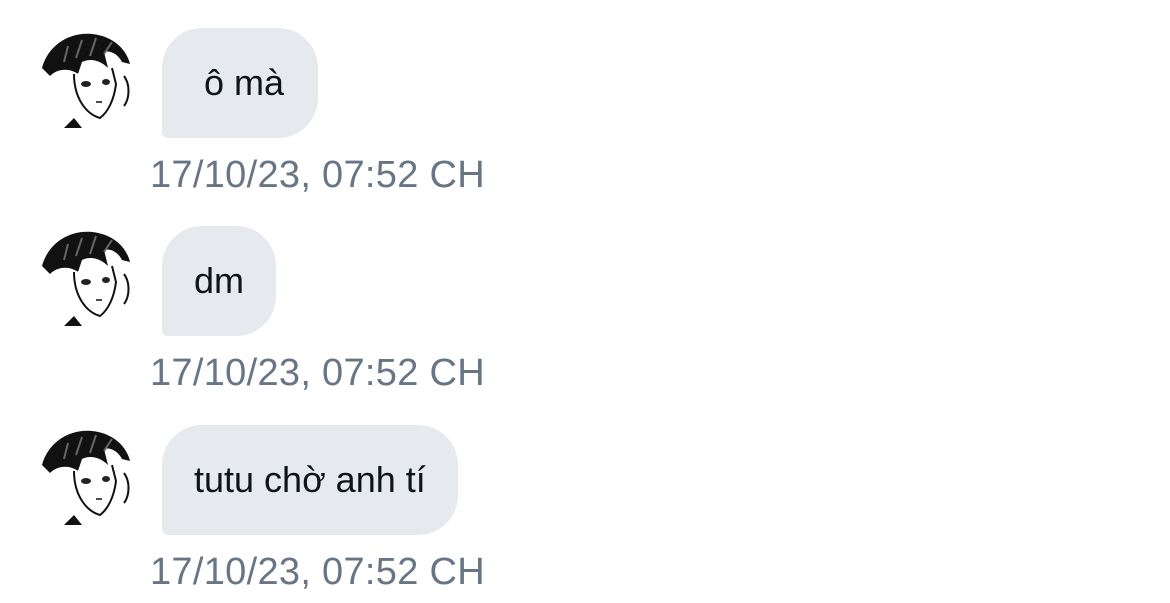 The height and width of the screenshot is (603, 1170). I want to click on message-bubble: tutu chờ anh tí, so click(310, 480).